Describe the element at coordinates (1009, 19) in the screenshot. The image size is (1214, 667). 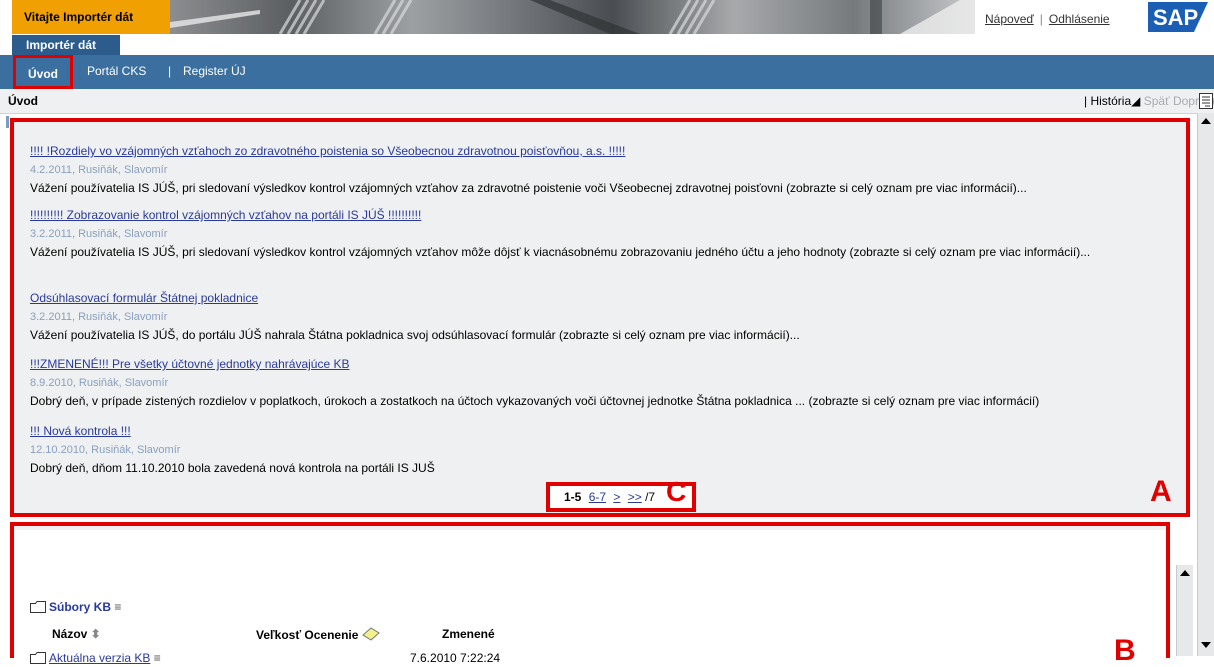
I see `help-link: Nápoveď` at that location.